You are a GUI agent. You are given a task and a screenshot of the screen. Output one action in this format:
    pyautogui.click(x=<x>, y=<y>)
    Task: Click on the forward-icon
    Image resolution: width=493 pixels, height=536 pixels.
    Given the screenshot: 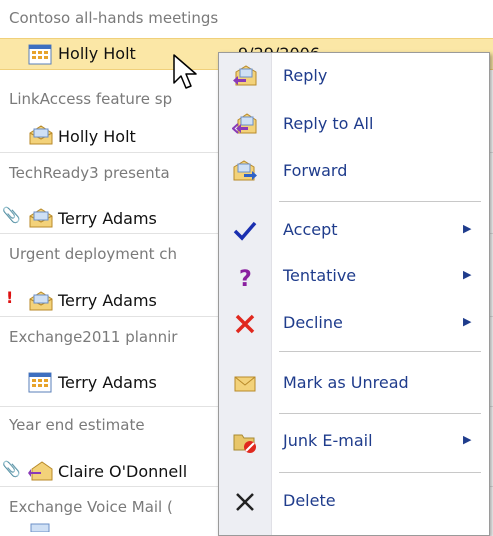 What is the action you would take?
    pyautogui.click(x=245, y=170)
    